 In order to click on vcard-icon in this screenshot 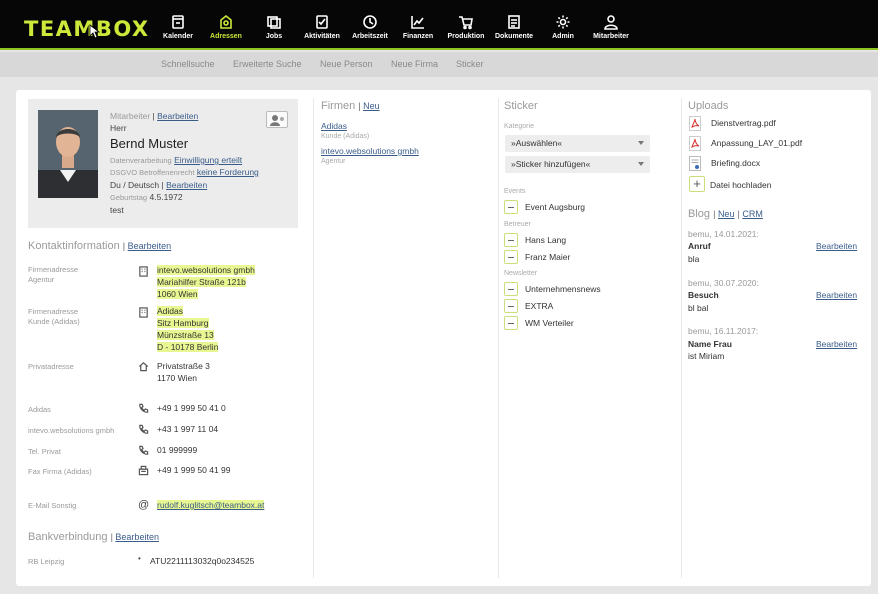, I will do `click(277, 119)`.